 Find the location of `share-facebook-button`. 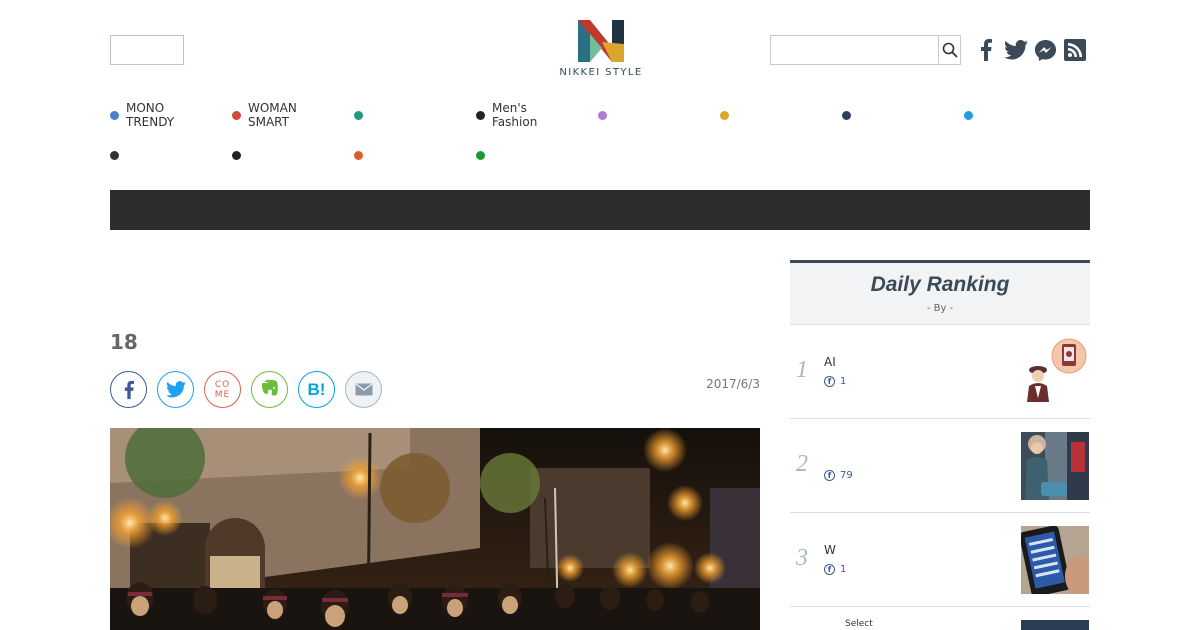

share-facebook-button is located at coordinates (128, 389).